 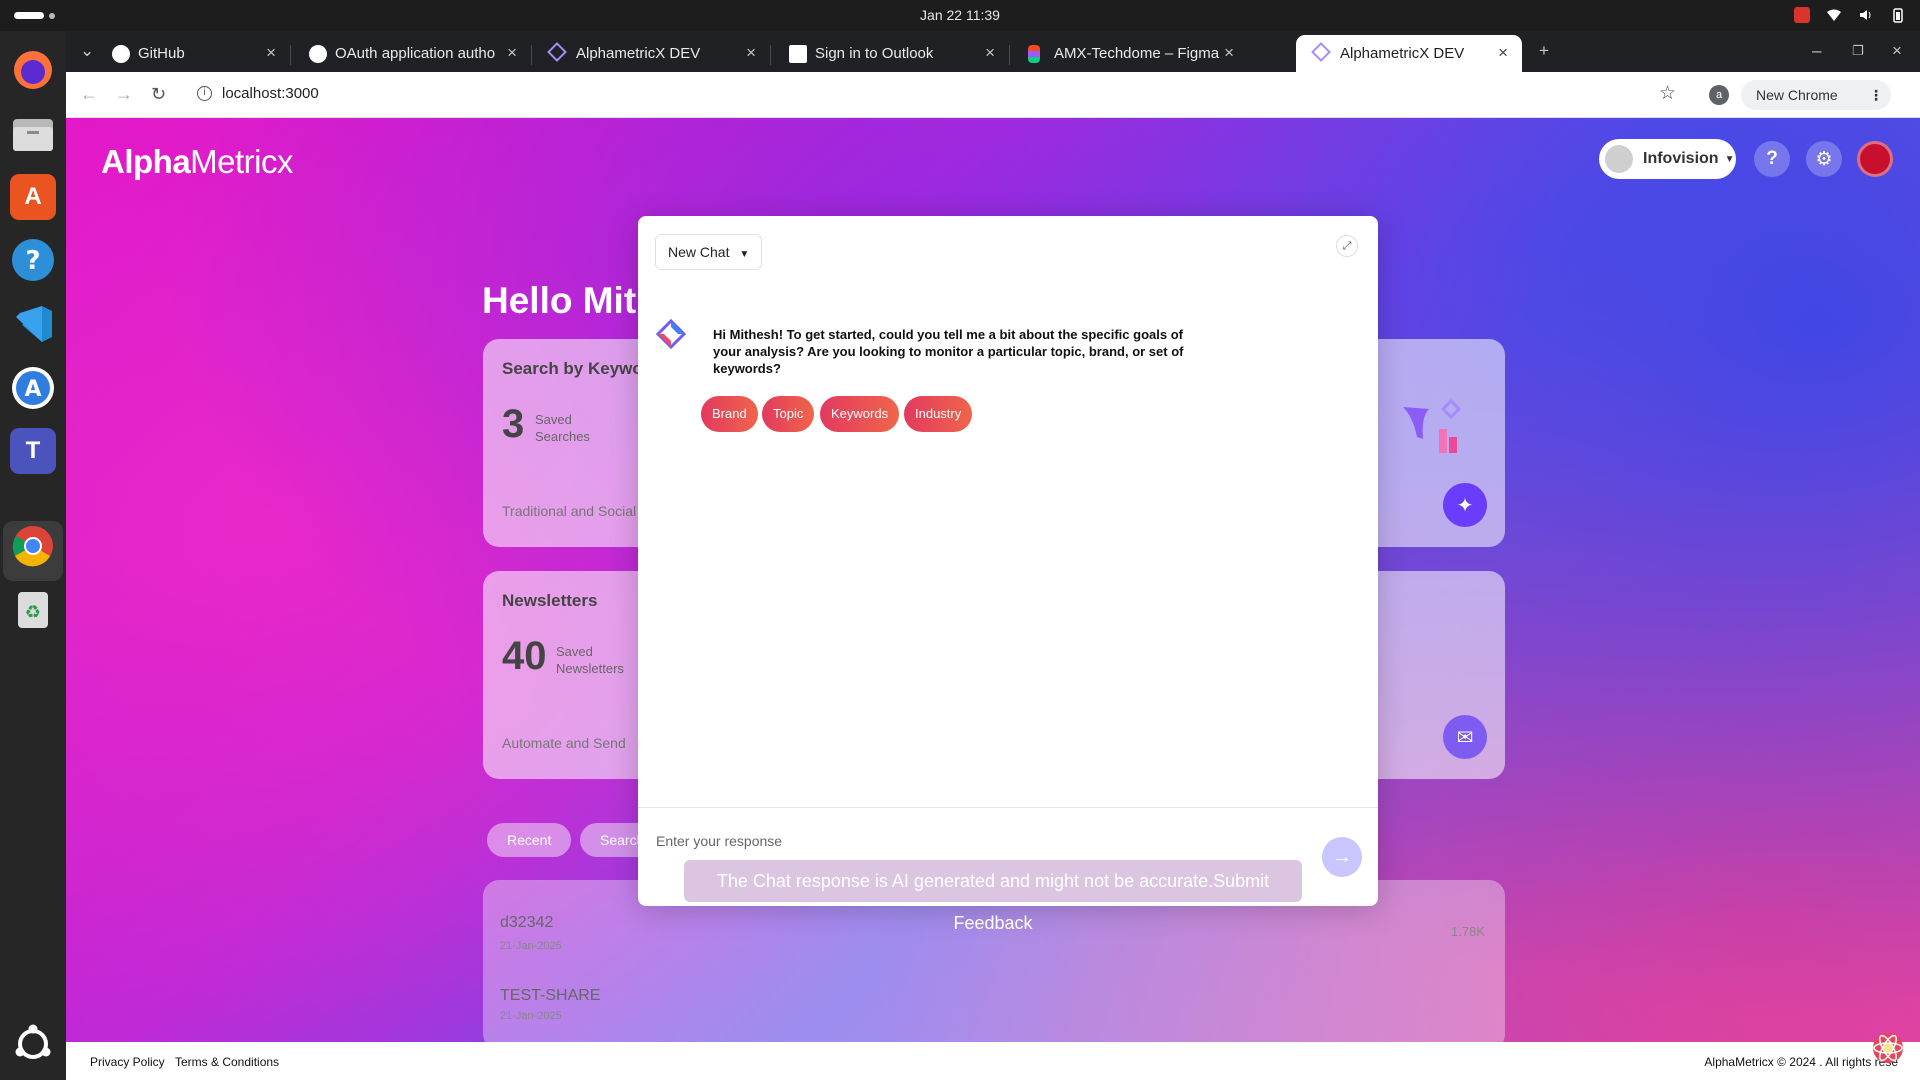 What do you see at coordinates (550, 996) in the screenshot?
I see `list-item-title: TEST-SHARE` at bounding box center [550, 996].